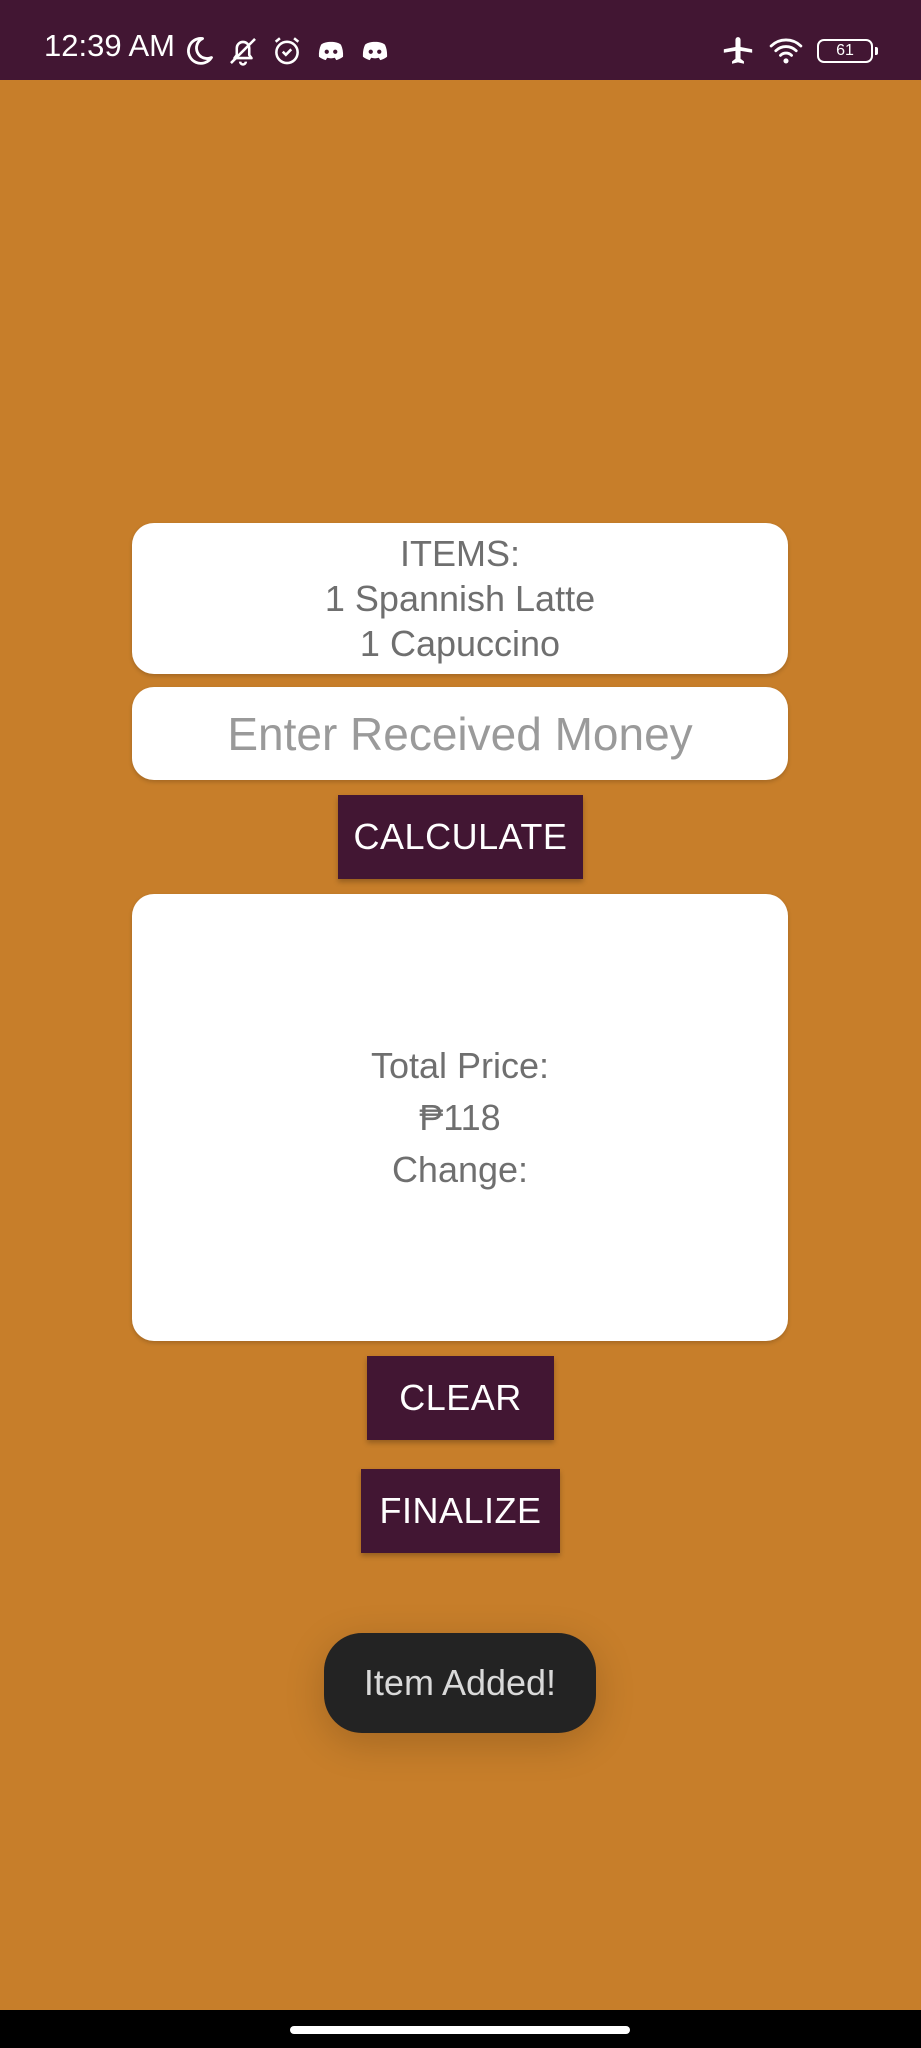  I want to click on battery-icon: 61, so click(847, 51).